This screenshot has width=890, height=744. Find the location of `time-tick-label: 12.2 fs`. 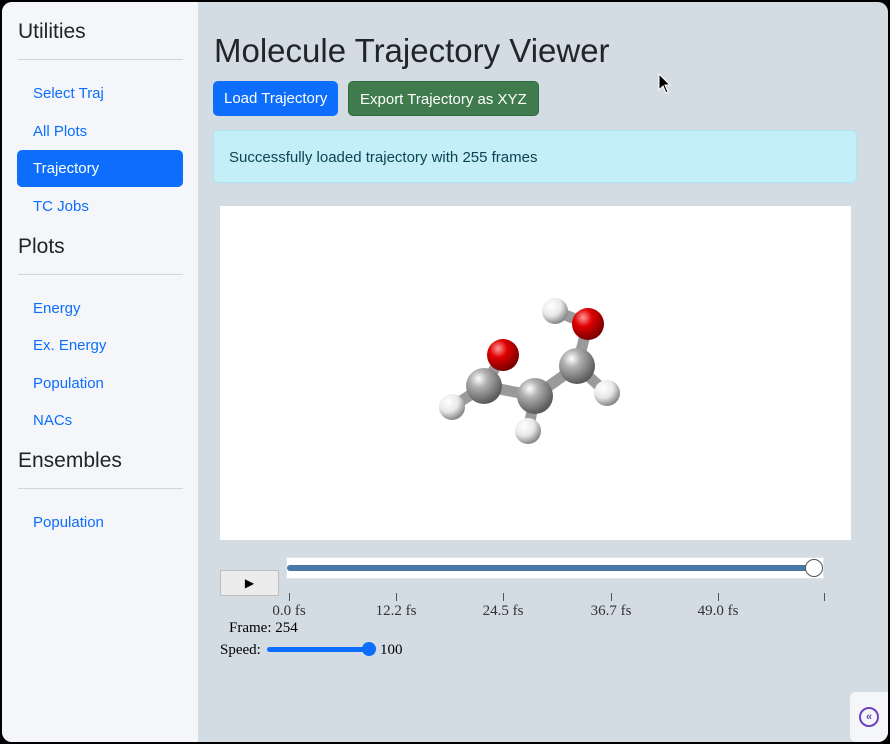

time-tick-label: 12.2 fs is located at coordinates (396, 611).